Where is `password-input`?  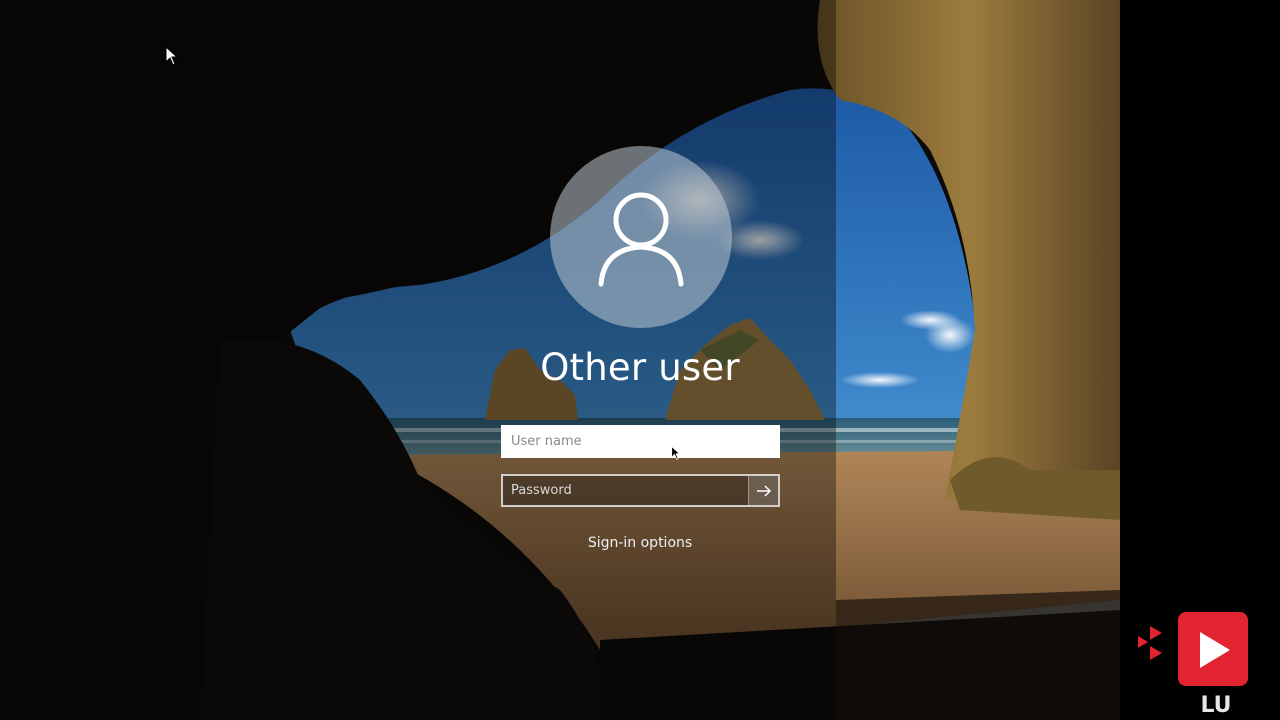
password-input is located at coordinates (626, 490).